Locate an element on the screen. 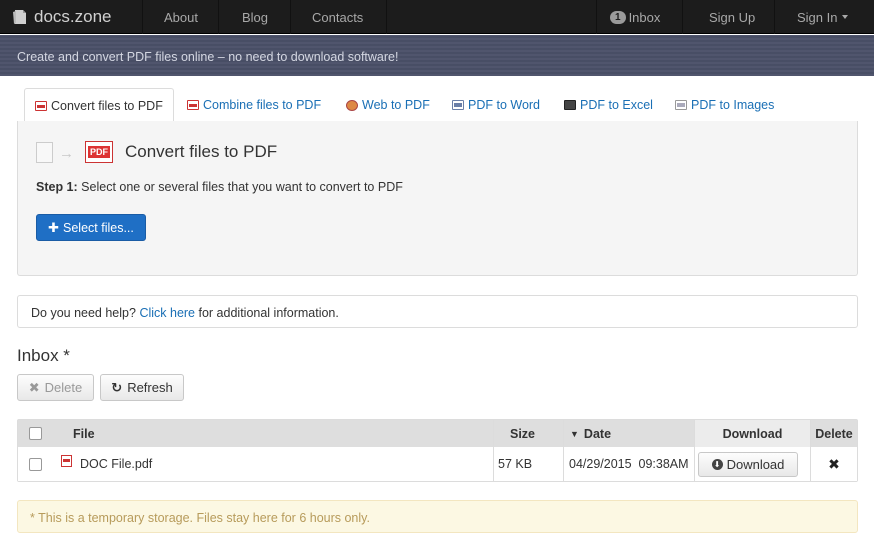  download-cell: ⬇ Download is located at coordinates (748, 464).